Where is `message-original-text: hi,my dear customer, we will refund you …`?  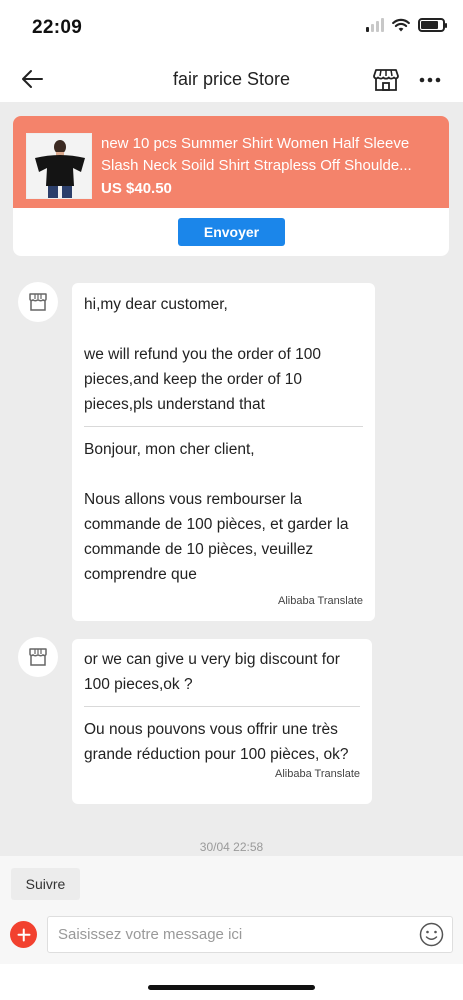 message-original-text: hi,my dear customer, we will refund you … is located at coordinates (202, 354).